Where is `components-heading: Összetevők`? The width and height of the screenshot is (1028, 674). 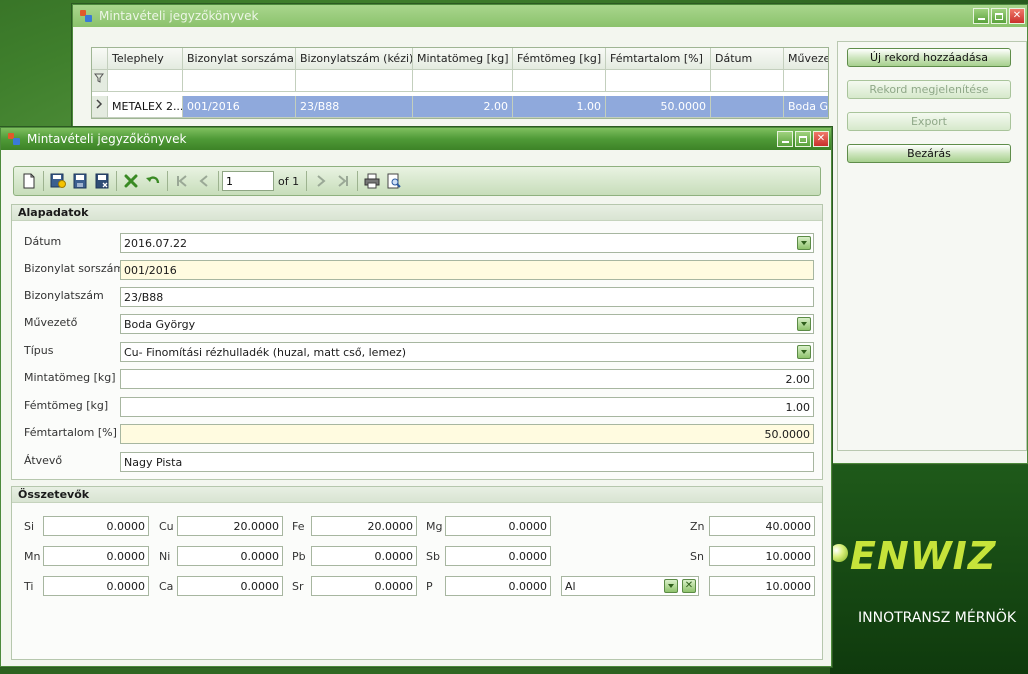 components-heading: Összetevők is located at coordinates (417, 495).